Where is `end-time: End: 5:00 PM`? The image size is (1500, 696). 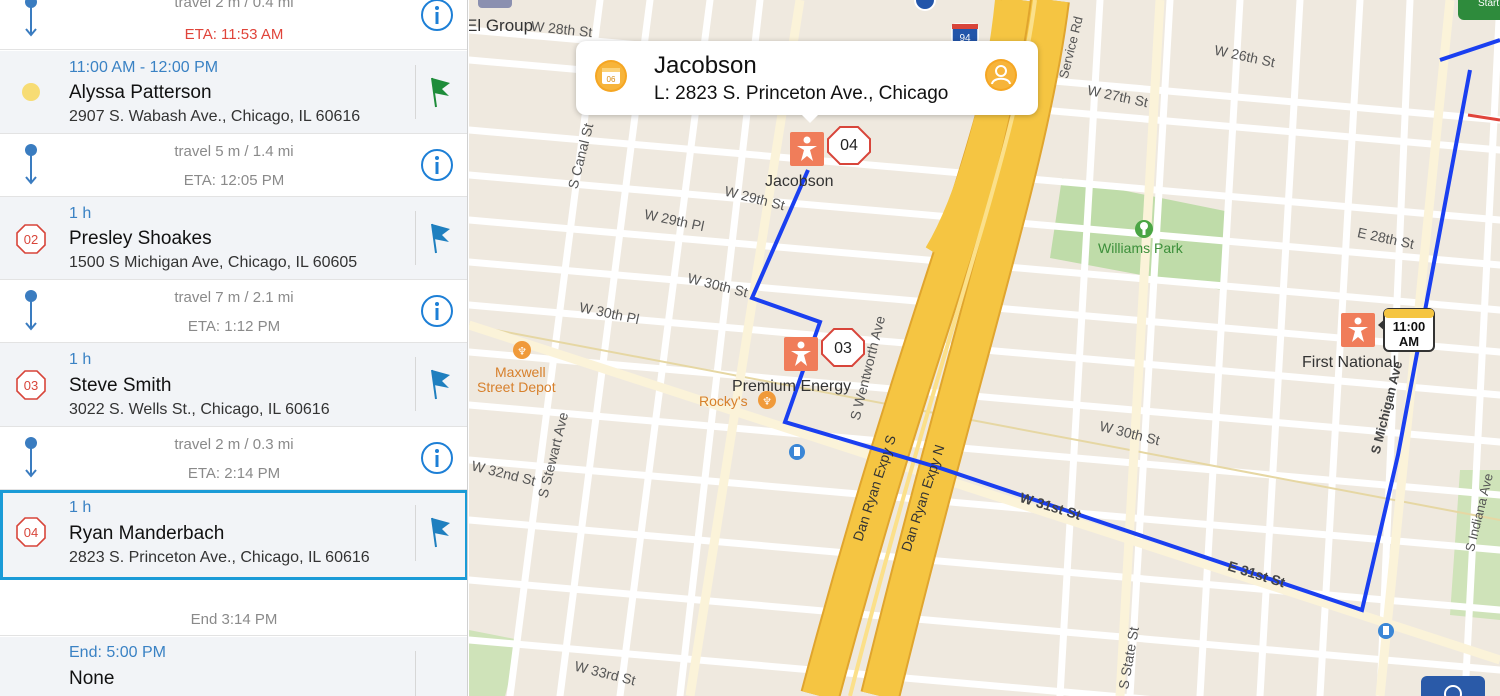 end-time: End: 5:00 PM is located at coordinates (117, 652).